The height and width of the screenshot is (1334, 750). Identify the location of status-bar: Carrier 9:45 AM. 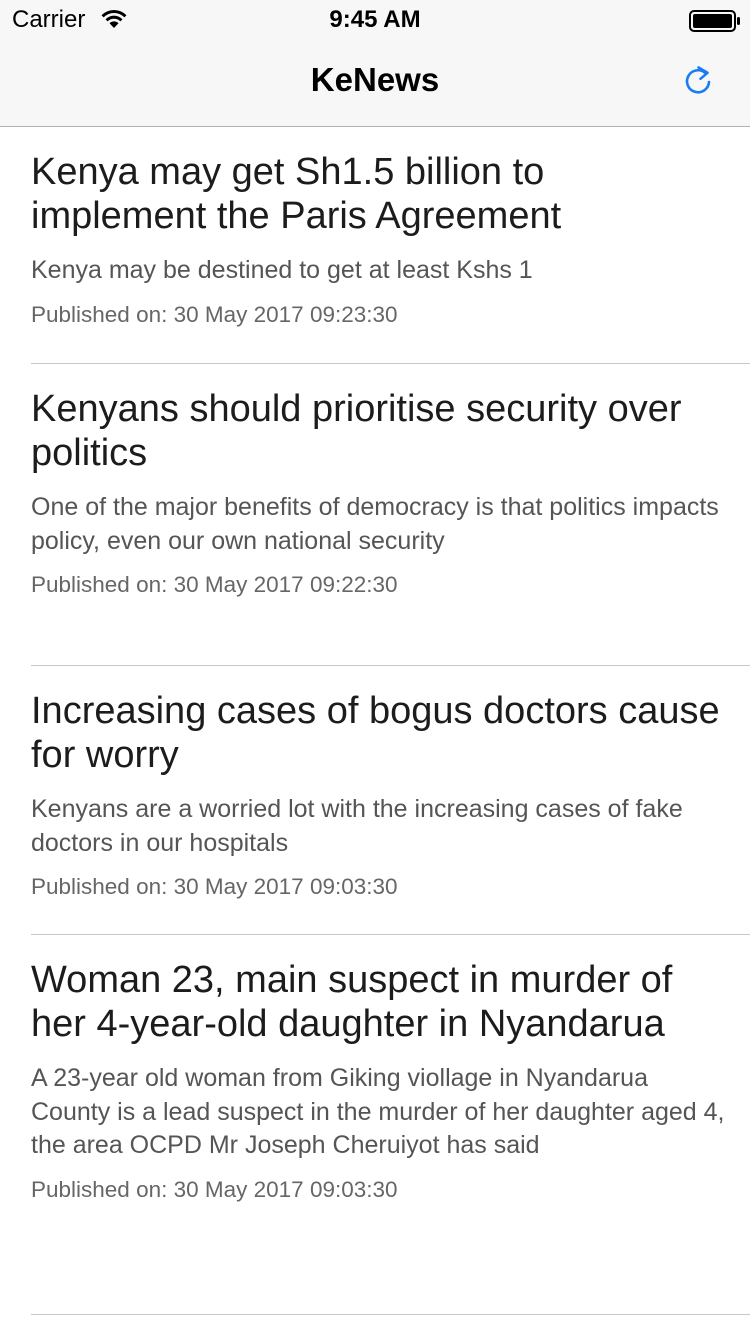
(375, 20).